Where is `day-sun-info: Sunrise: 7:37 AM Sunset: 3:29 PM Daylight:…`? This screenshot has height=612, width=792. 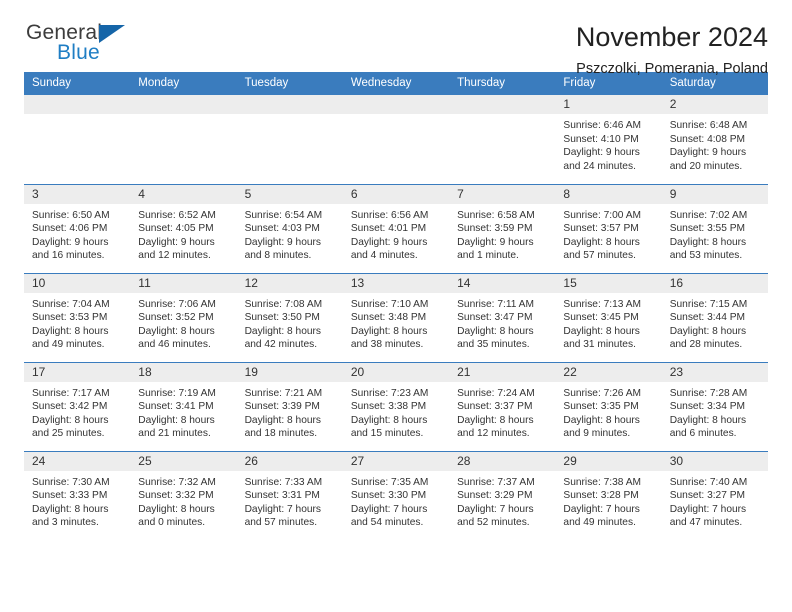
day-sun-info: Sunrise: 7:37 AM Sunset: 3:29 PM Daylight:… is located at coordinates (502, 500).